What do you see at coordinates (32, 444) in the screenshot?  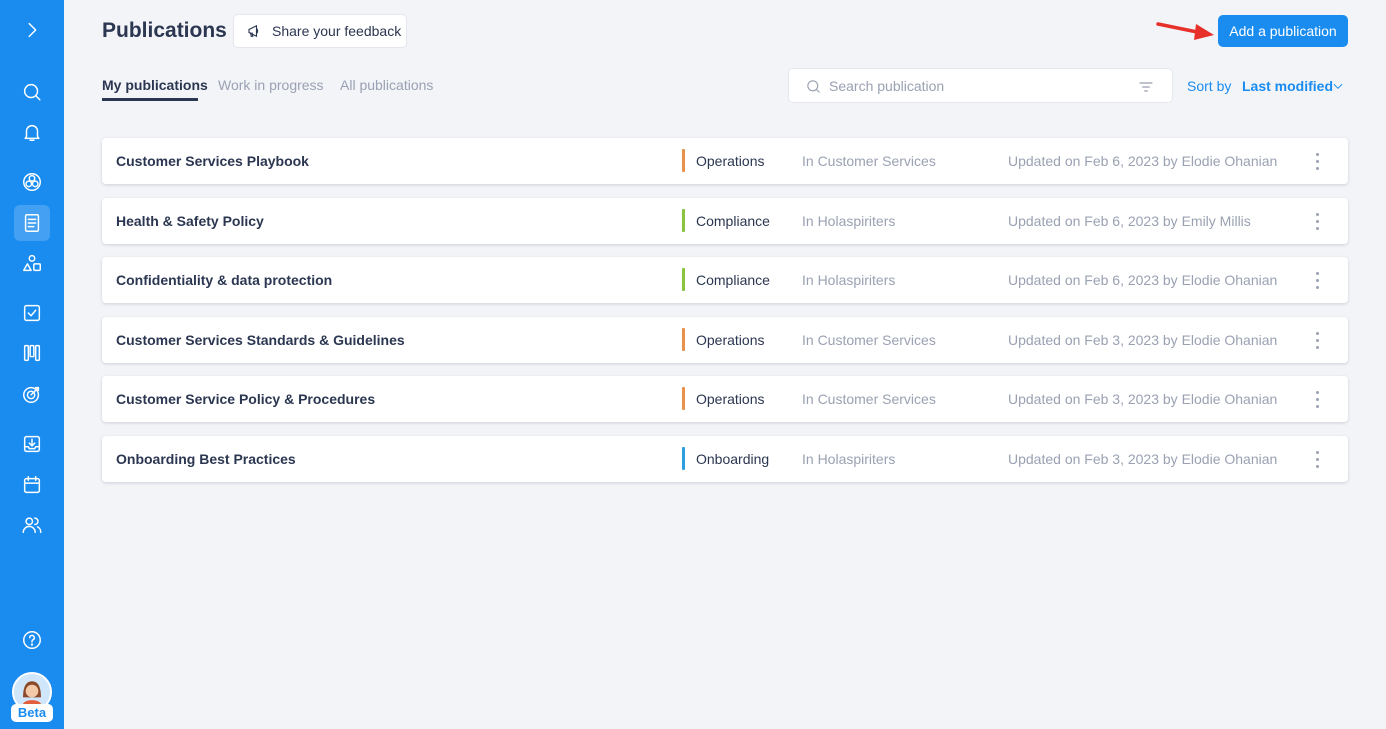 I see `inbox-download-icon` at bounding box center [32, 444].